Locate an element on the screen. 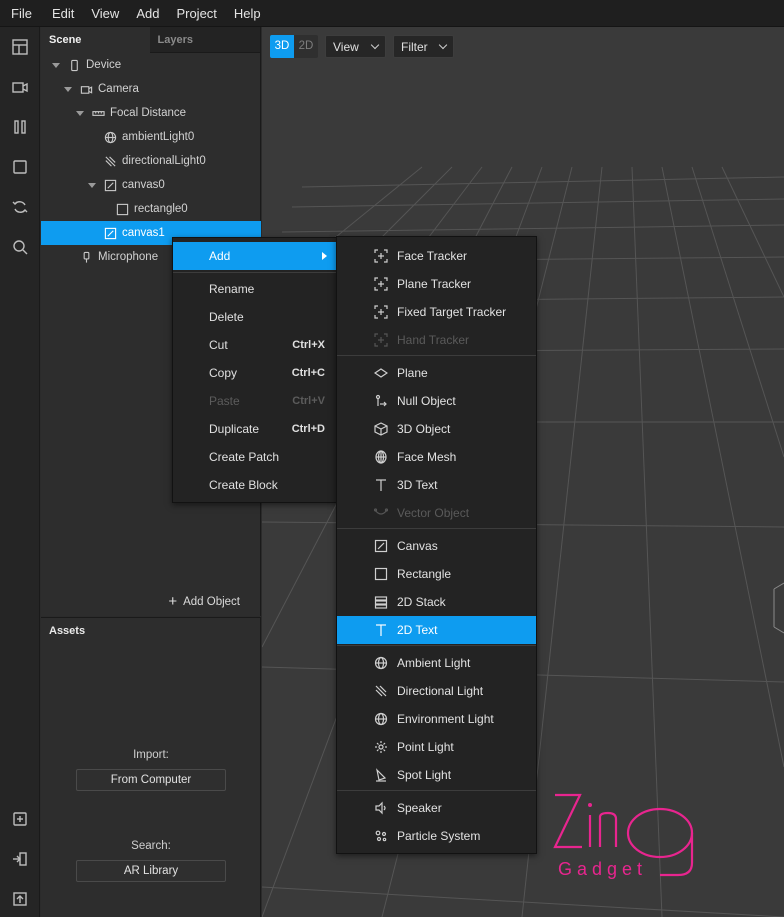 The height and width of the screenshot is (917, 784). tree-item-focal-distance: Focal Distance is located at coordinates (151, 113).